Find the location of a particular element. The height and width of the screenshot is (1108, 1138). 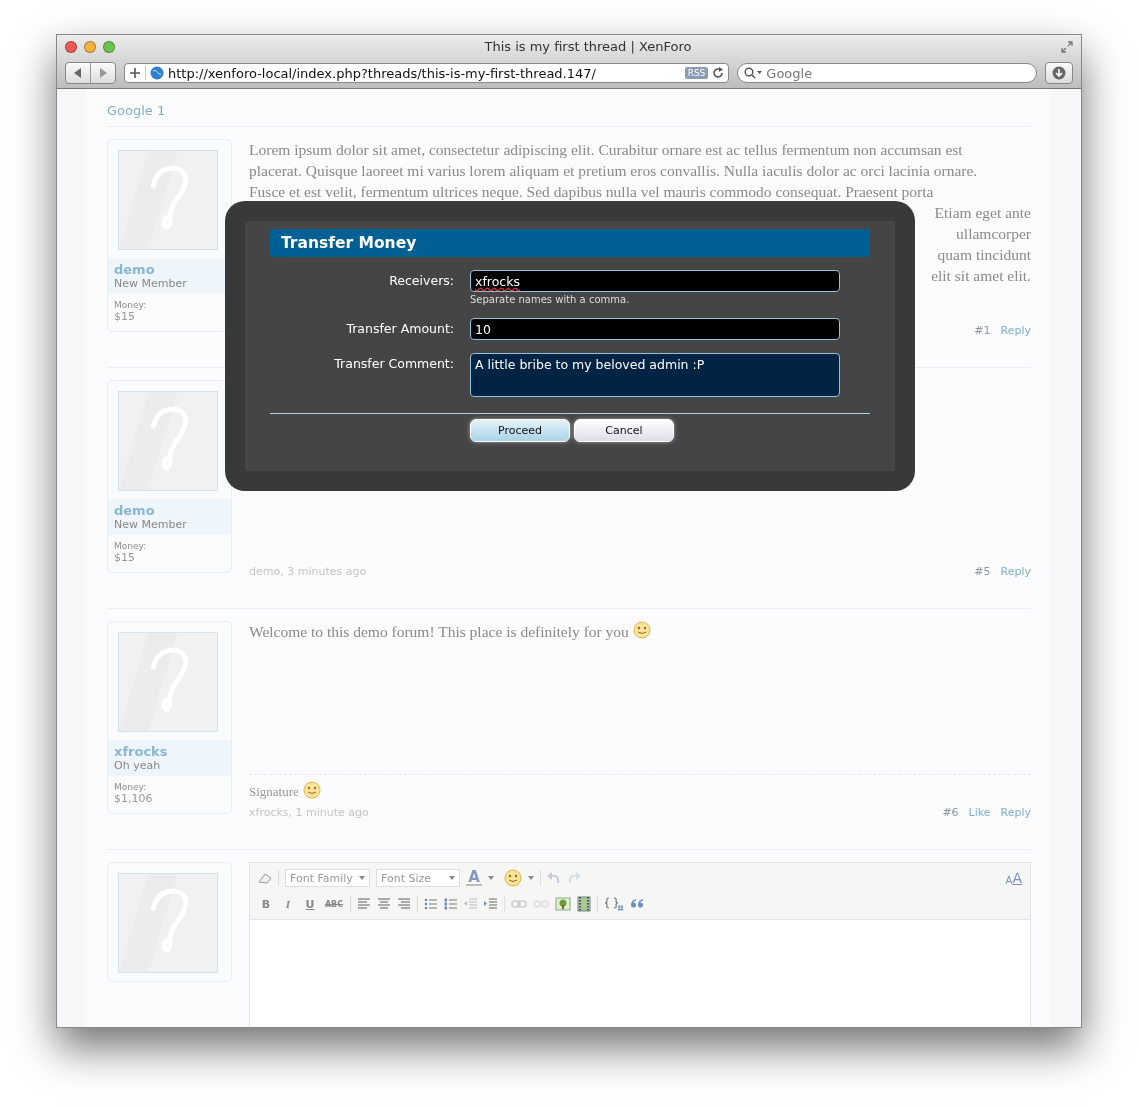

text-field: 10 is located at coordinates (655, 329).